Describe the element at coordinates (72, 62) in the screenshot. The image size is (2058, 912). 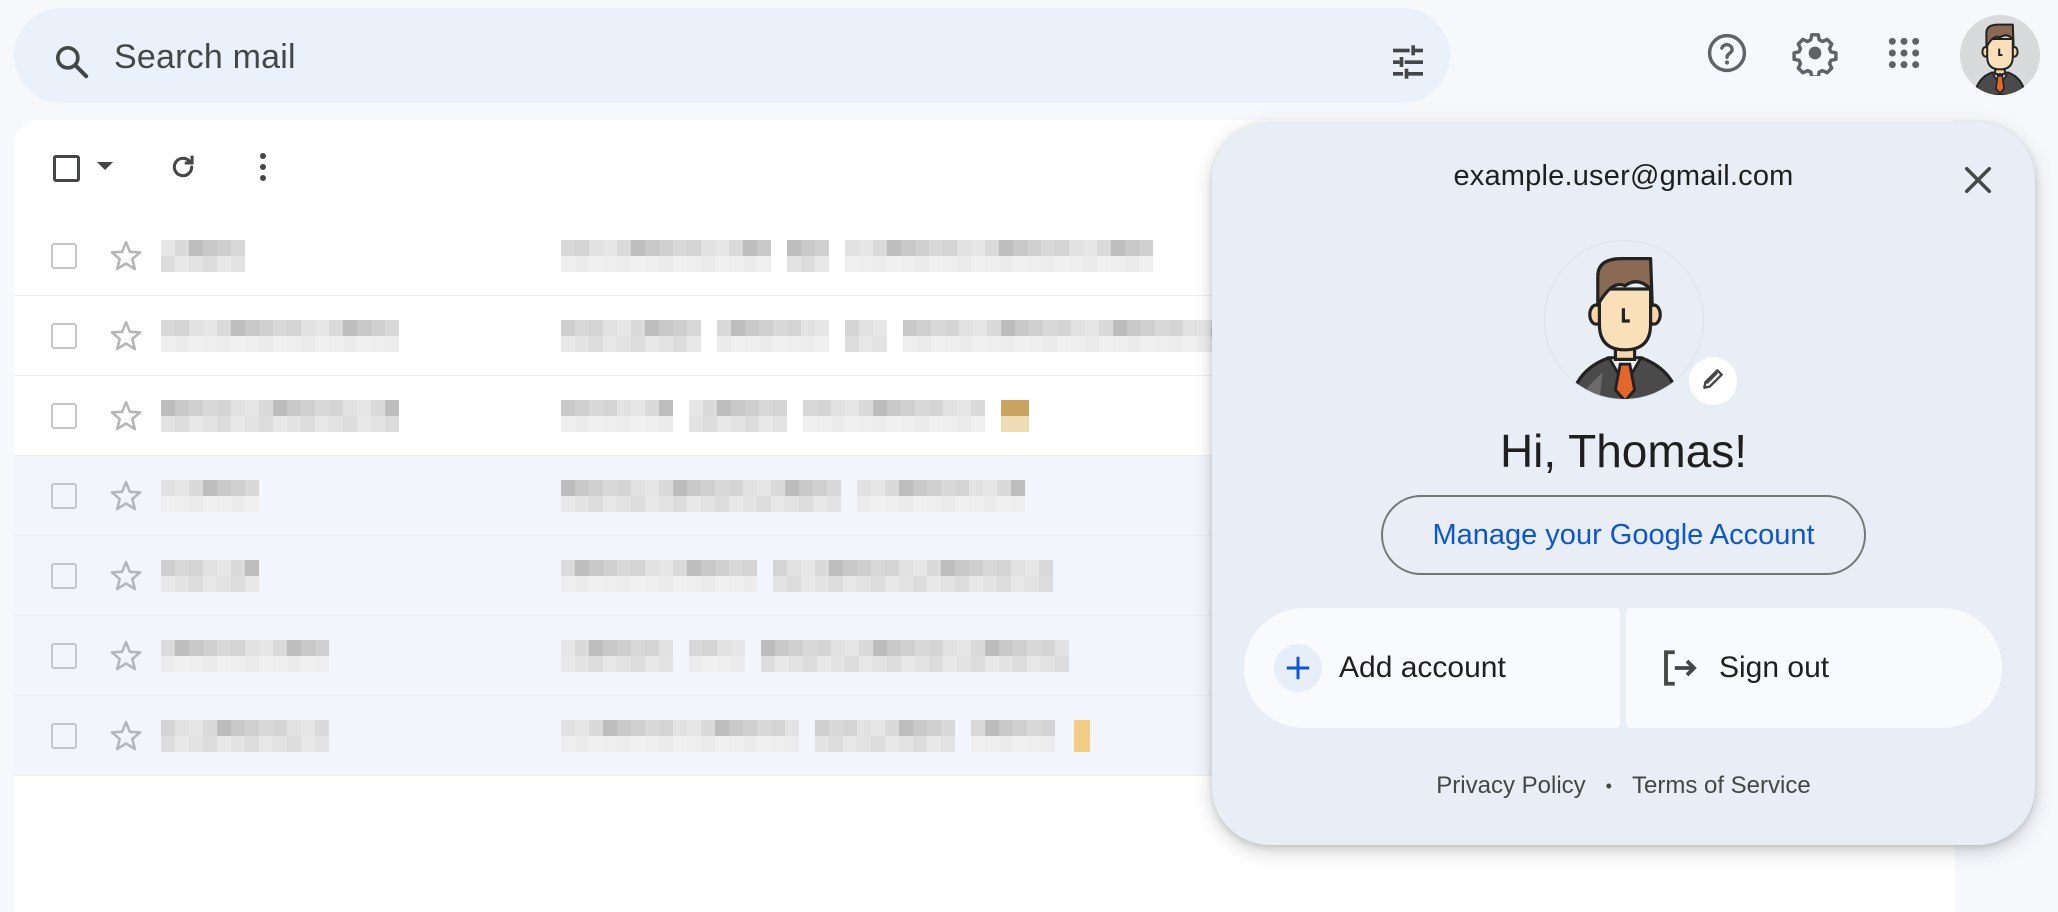
I see `search-icon` at that location.